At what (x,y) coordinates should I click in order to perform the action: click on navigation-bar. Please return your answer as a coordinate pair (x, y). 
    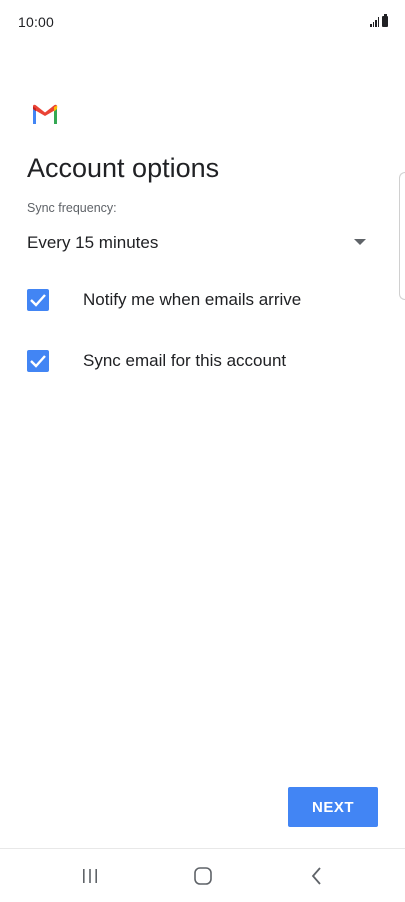
    Looking at the image, I should click on (202, 875).